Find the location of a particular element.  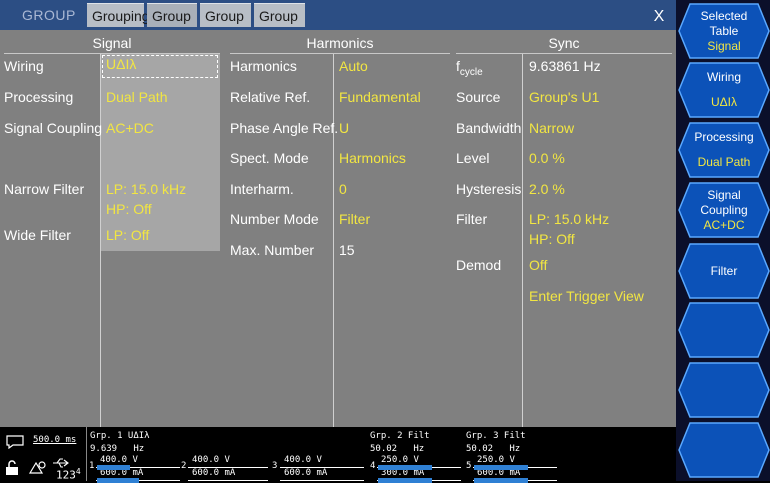

source-value: Group's U1 is located at coordinates (564, 97).